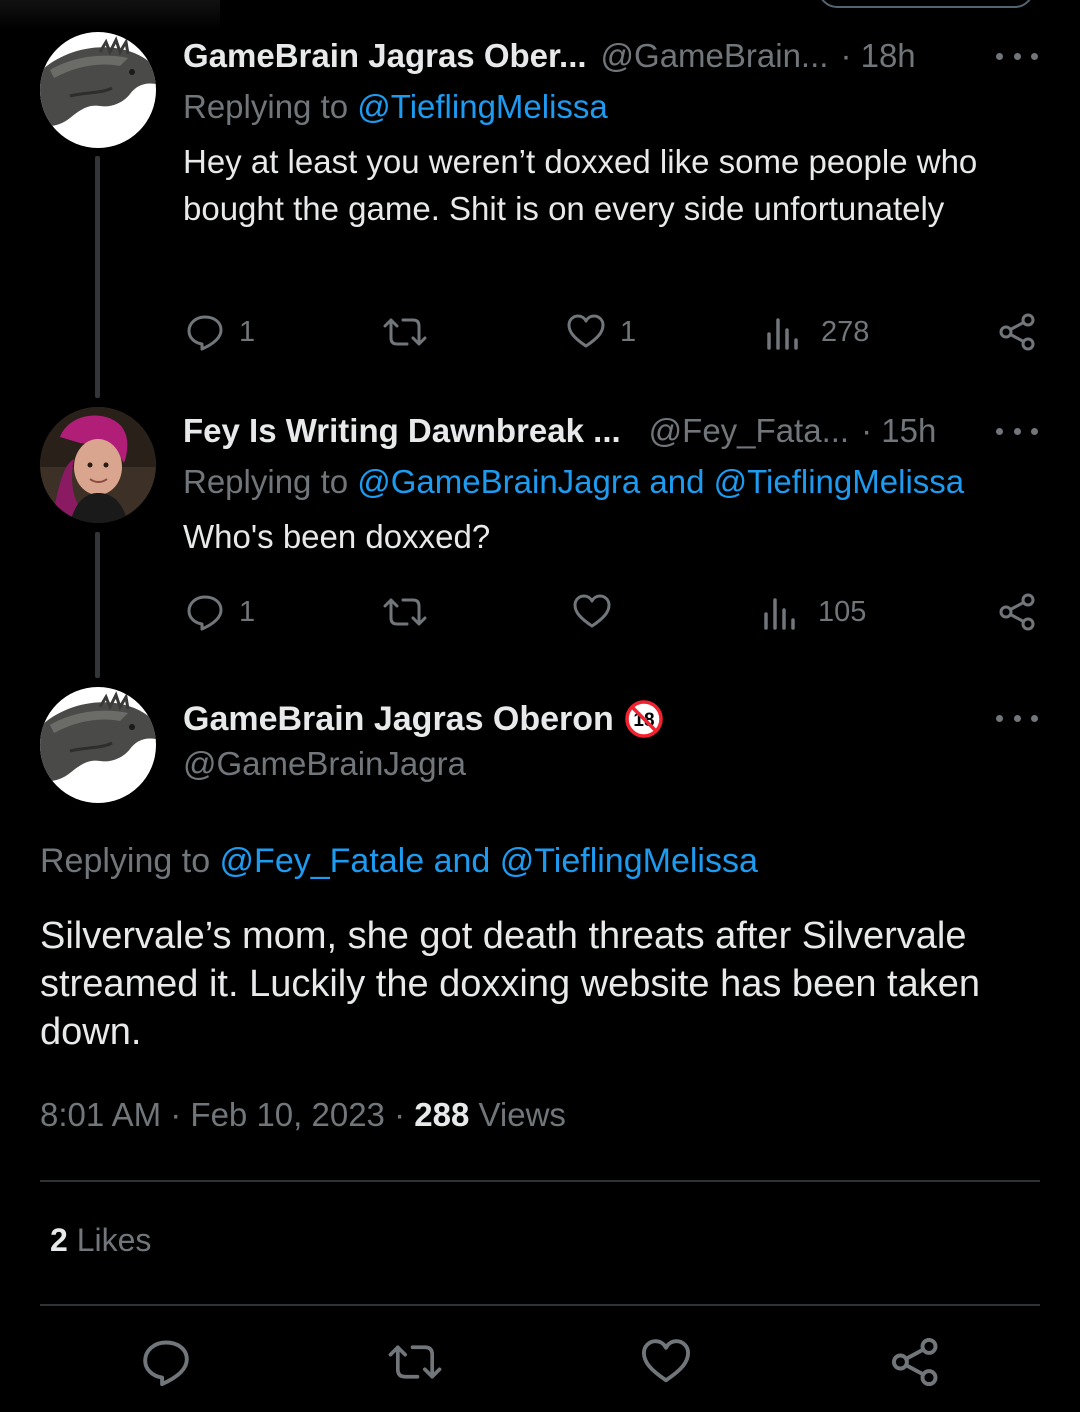 This screenshot has width=1080, height=1412. Describe the element at coordinates (337, 536) in the screenshot. I see `tweet-text: Who's been doxxed?` at that location.